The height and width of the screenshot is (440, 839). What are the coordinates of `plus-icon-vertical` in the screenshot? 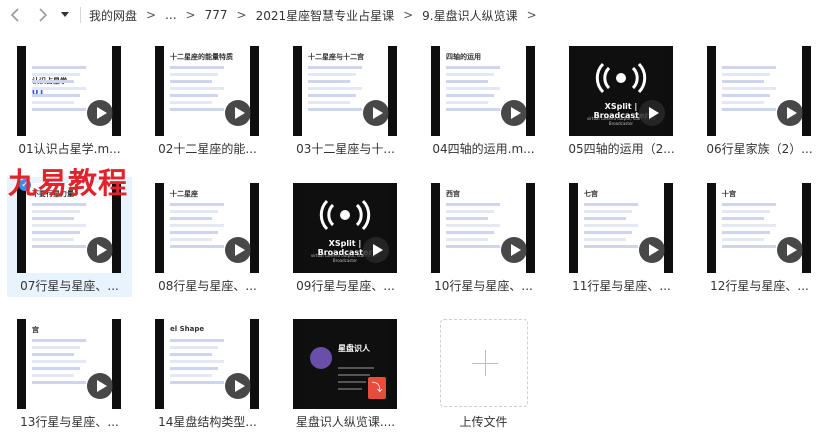 It's located at (485, 363).